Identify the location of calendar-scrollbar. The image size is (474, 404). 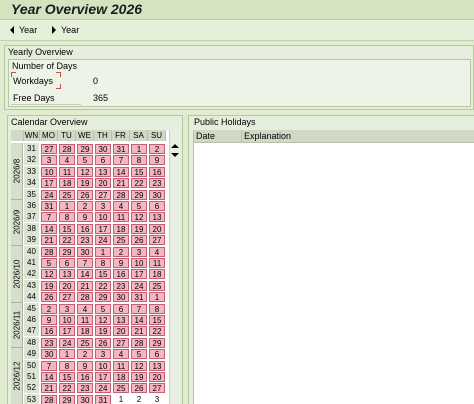
(174, 267).